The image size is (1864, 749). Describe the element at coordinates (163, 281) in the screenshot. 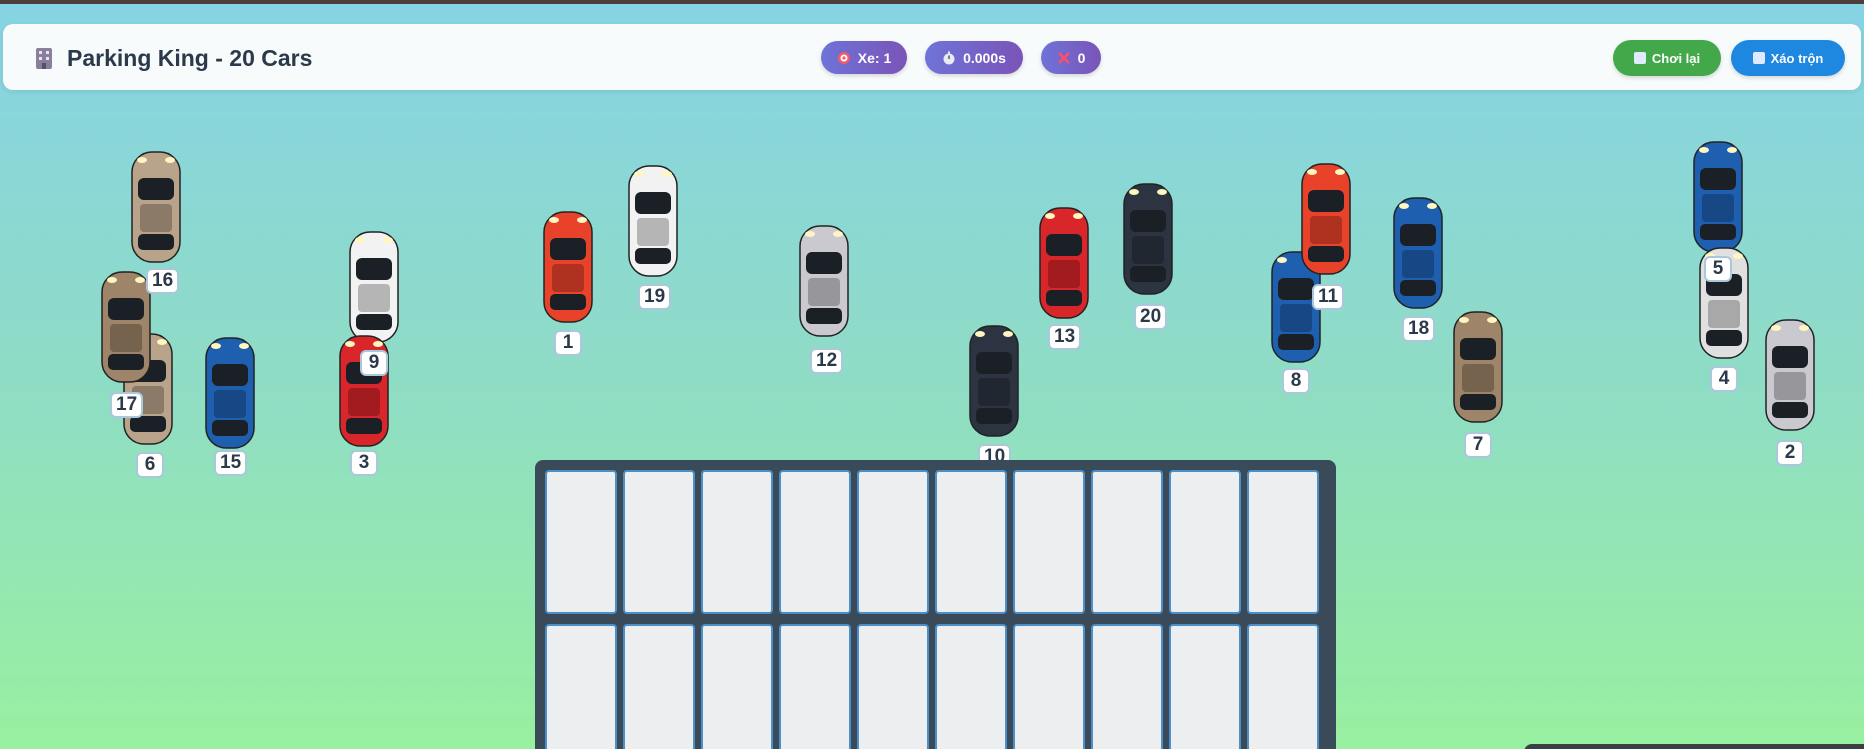

I see `car-number-label: 16` at that location.